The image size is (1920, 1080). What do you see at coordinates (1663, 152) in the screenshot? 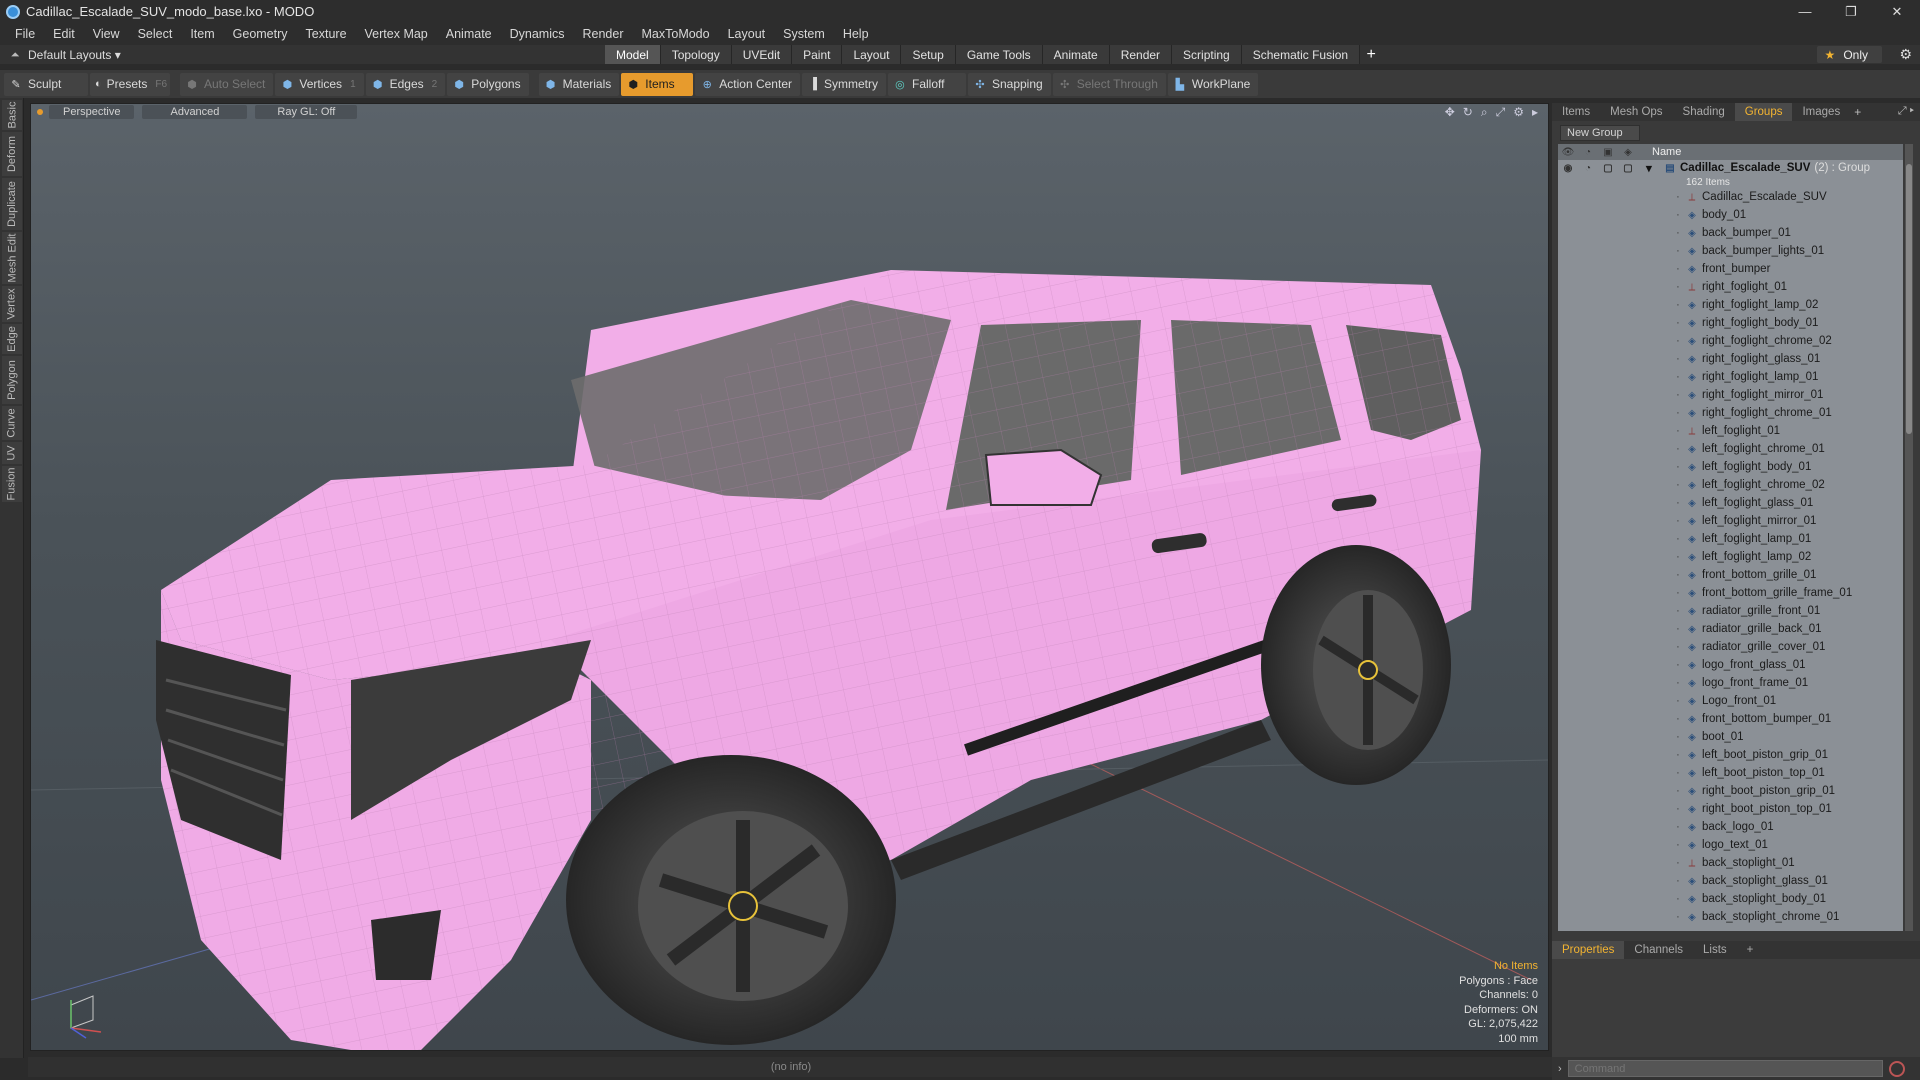
I see `name-column-header: Name` at bounding box center [1663, 152].